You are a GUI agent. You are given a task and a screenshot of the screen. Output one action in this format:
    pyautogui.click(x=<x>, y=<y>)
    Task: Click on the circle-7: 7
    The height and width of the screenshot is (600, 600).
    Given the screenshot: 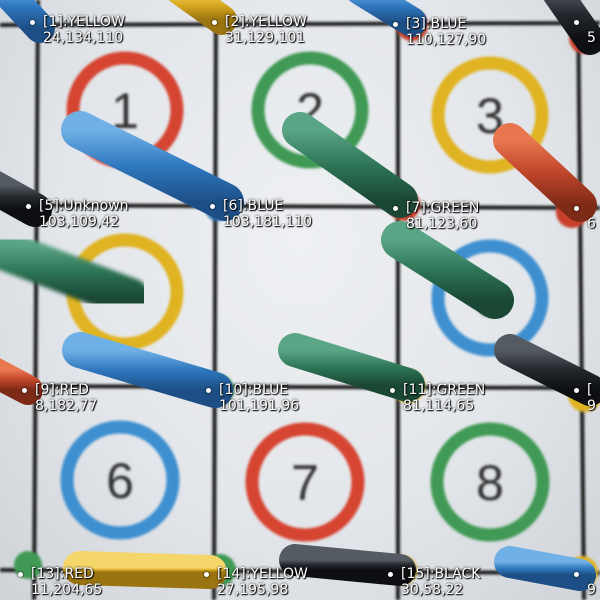 What is the action you would take?
    pyautogui.click(x=305, y=482)
    